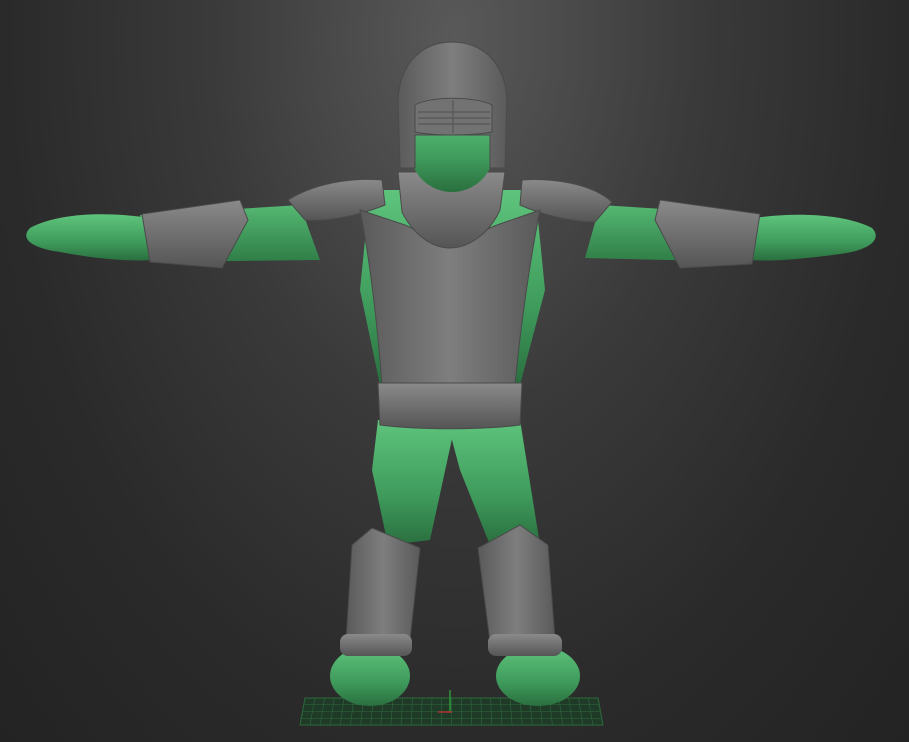  What do you see at coordinates (88, 237) in the screenshot?
I see `hand-left` at bounding box center [88, 237].